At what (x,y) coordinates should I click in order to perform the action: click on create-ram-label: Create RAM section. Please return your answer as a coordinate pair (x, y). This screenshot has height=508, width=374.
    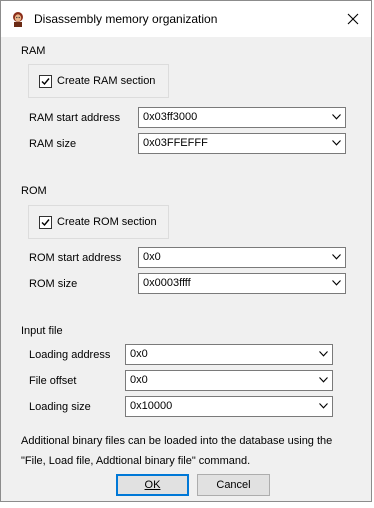
    Looking at the image, I should click on (106, 81).